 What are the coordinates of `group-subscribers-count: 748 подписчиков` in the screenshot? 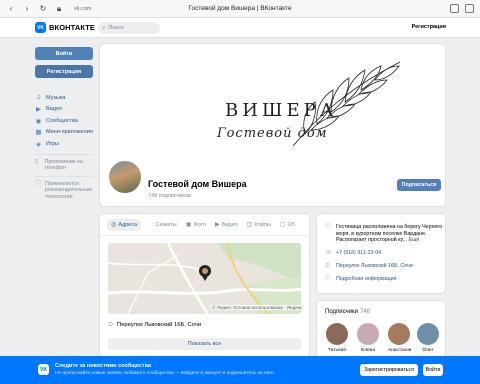 It's located at (169, 196).